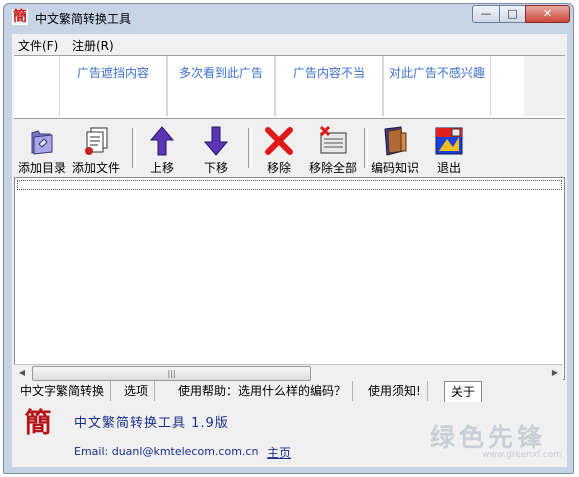 The height and width of the screenshot is (477, 579). What do you see at coordinates (486, 14) in the screenshot?
I see `minimize-button: —` at bounding box center [486, 14].